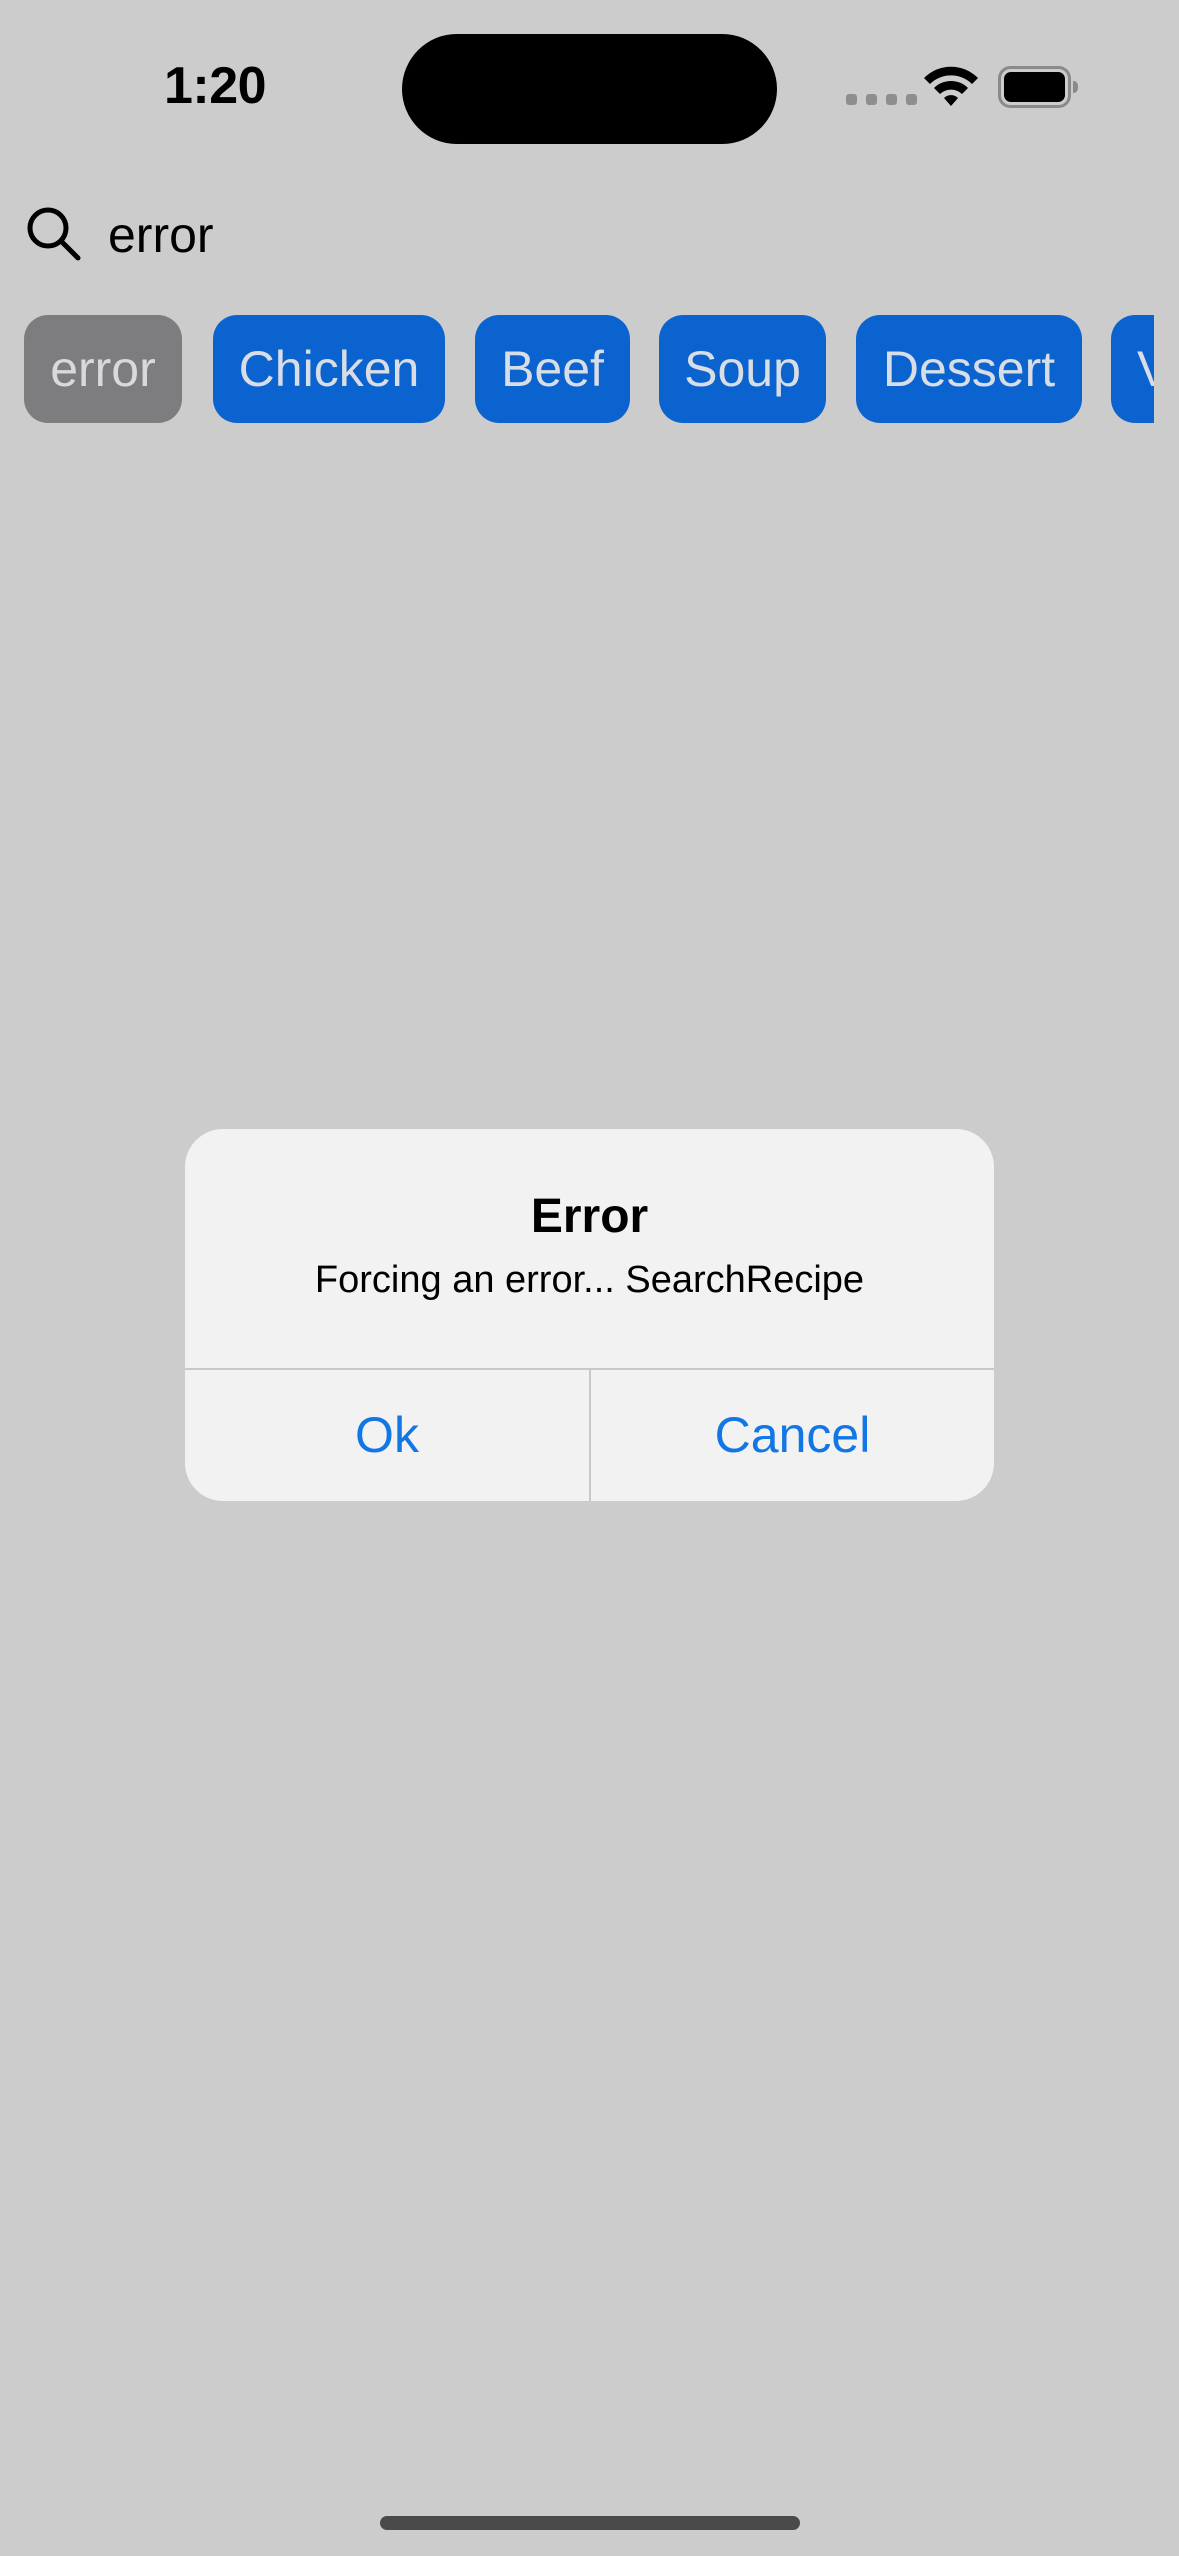  What do you see at coordinates (881, 99) in the screenshot?
I see `signal-dots-icon` at bounding box center [881, 99].